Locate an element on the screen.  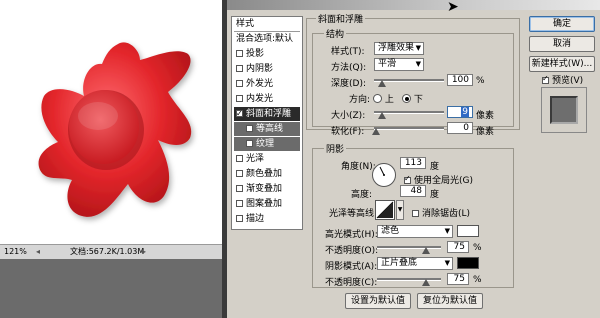
style-item-label: 内阴影 is located at coordinates (260, 69).